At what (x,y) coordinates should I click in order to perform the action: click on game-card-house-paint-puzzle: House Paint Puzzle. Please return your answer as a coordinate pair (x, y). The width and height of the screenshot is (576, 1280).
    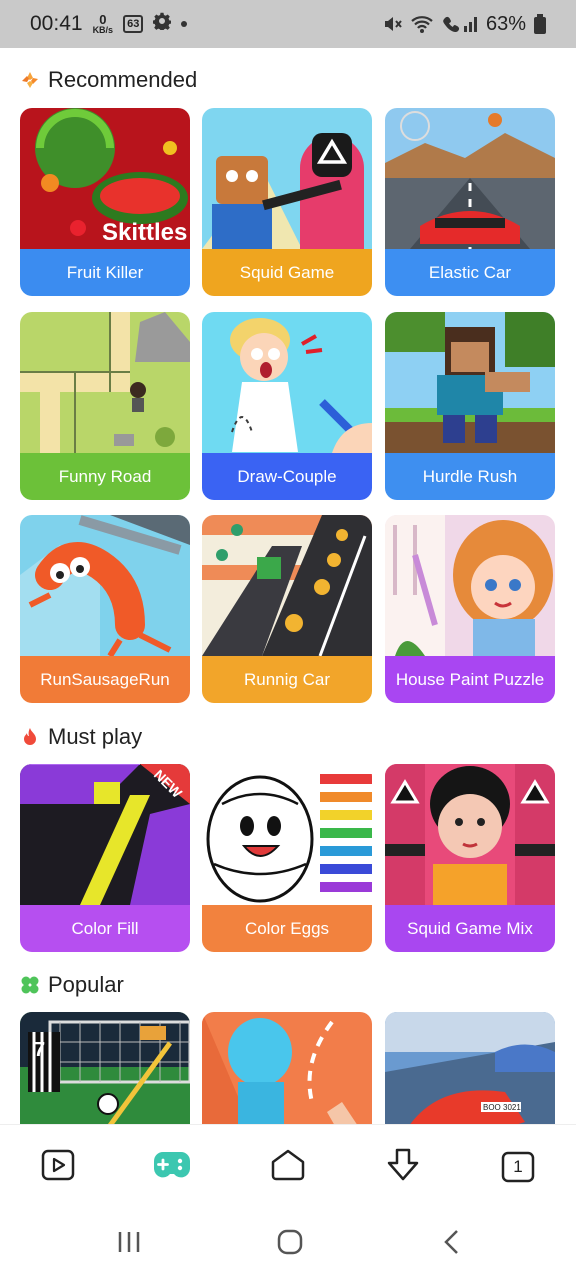
    Looking at the image, I should click on (470, 609).